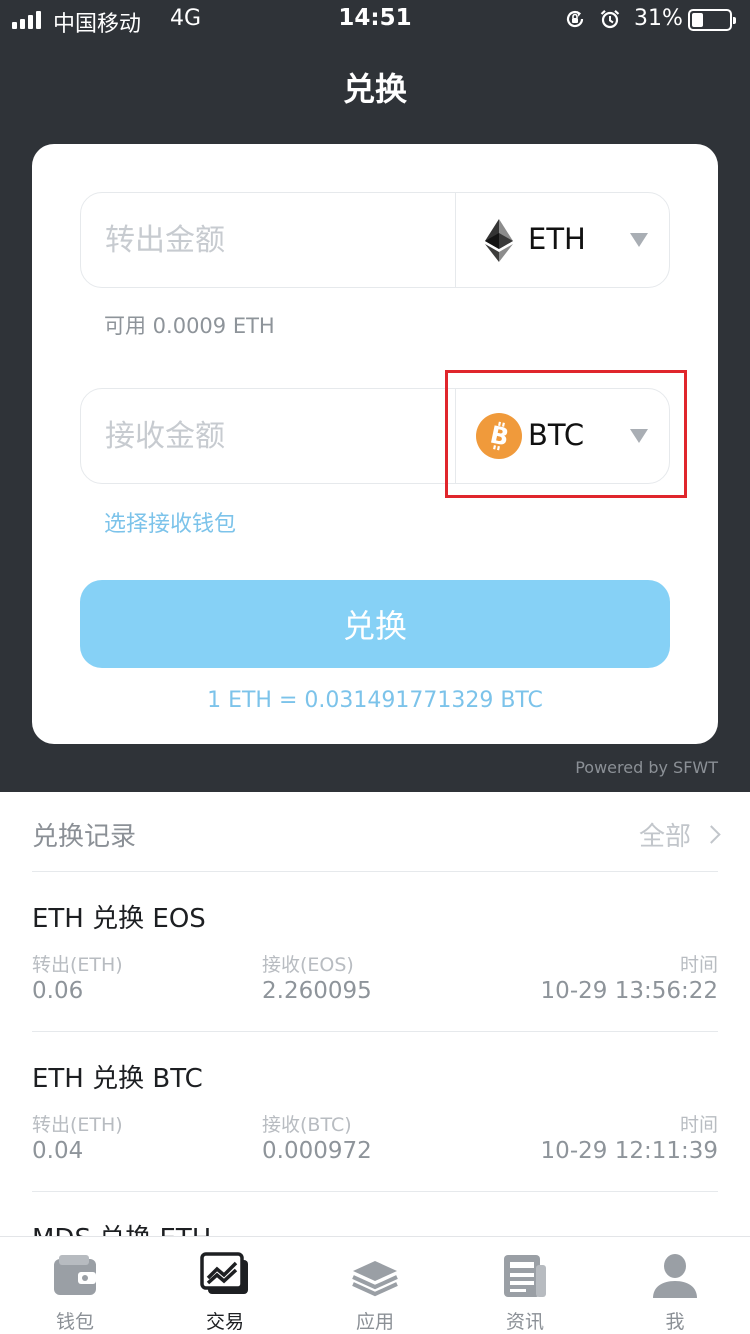 The width and height of the screenshot is (750, 1334). What do you see at coordinates (224, 1322) in the screenshot?
I see `tab-label: 交易` at bounding box center [224, 1322].